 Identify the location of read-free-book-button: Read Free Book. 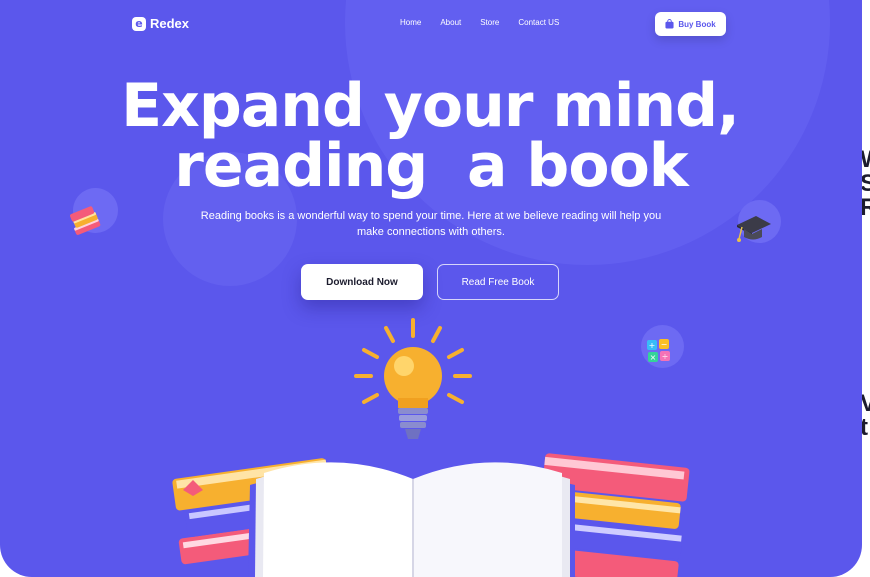
(498, 282).